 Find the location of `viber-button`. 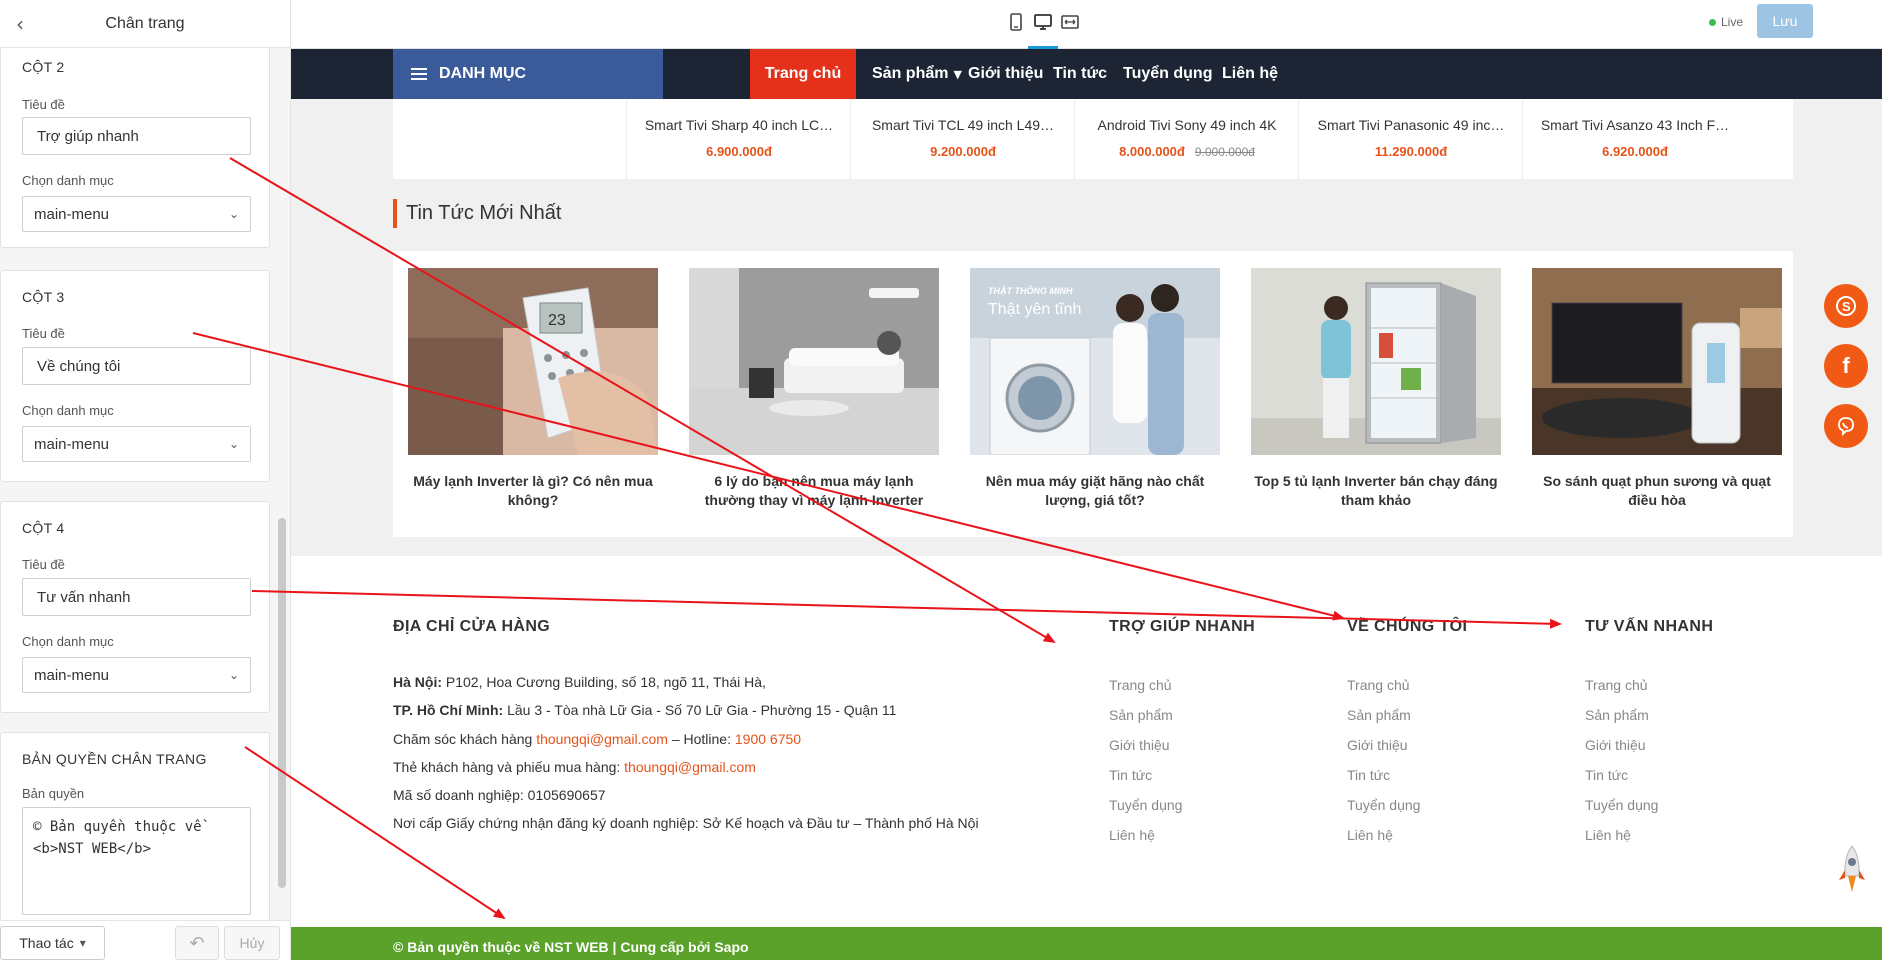

viber-button is located at coordinates (1846, 426).